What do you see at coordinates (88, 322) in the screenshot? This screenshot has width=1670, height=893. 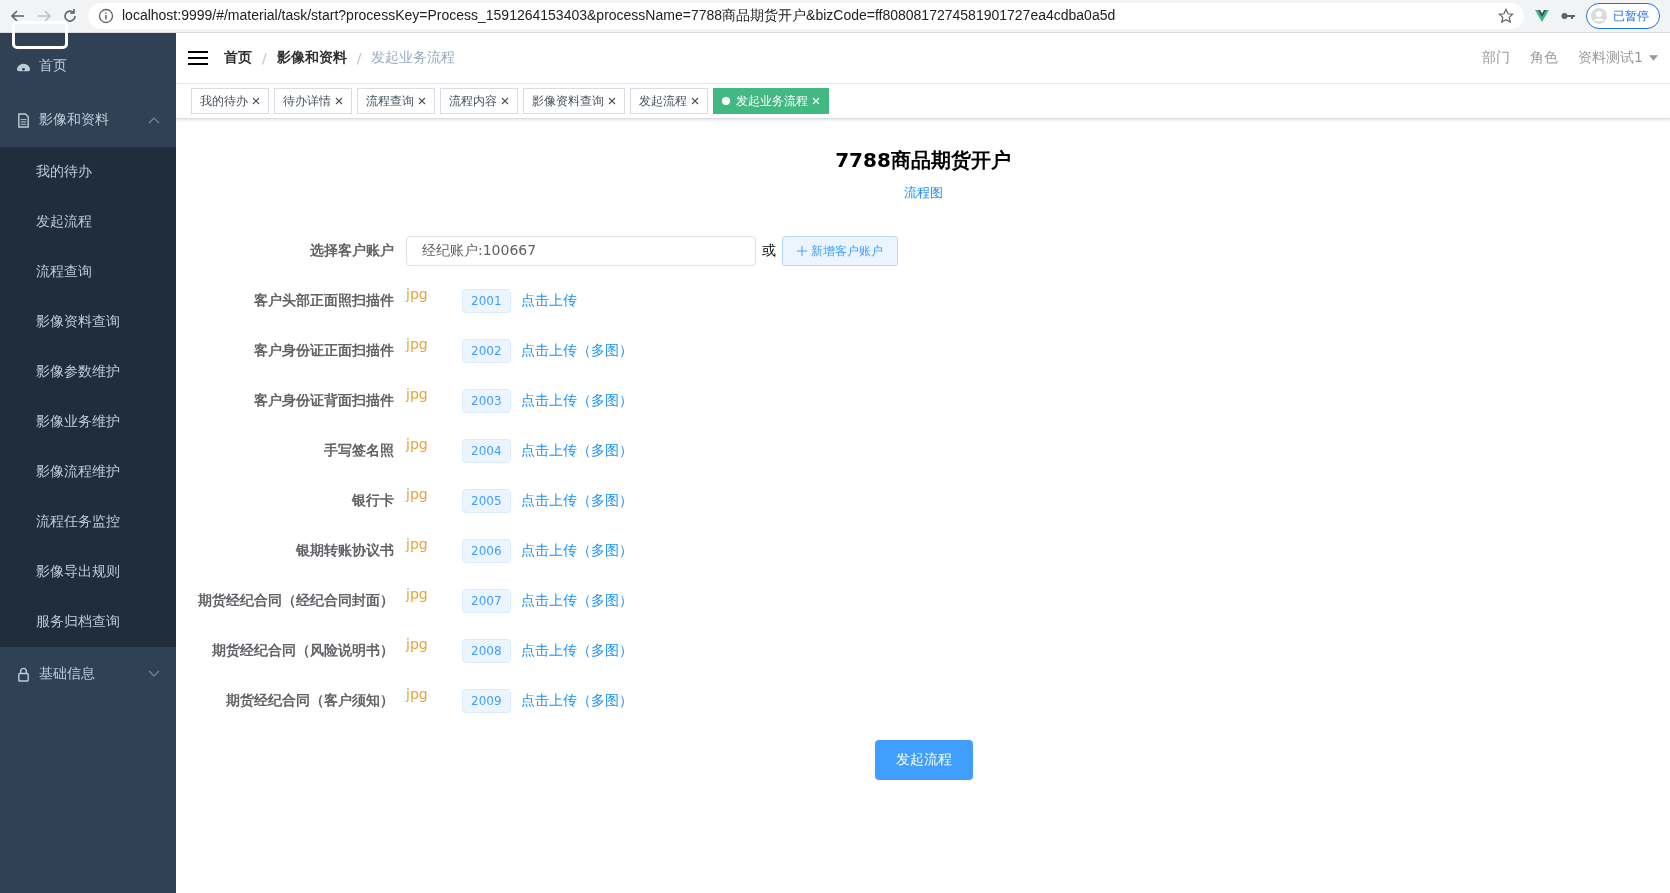 I see `submenu-item: 影像资料查询` at bounding box center [88, 322].